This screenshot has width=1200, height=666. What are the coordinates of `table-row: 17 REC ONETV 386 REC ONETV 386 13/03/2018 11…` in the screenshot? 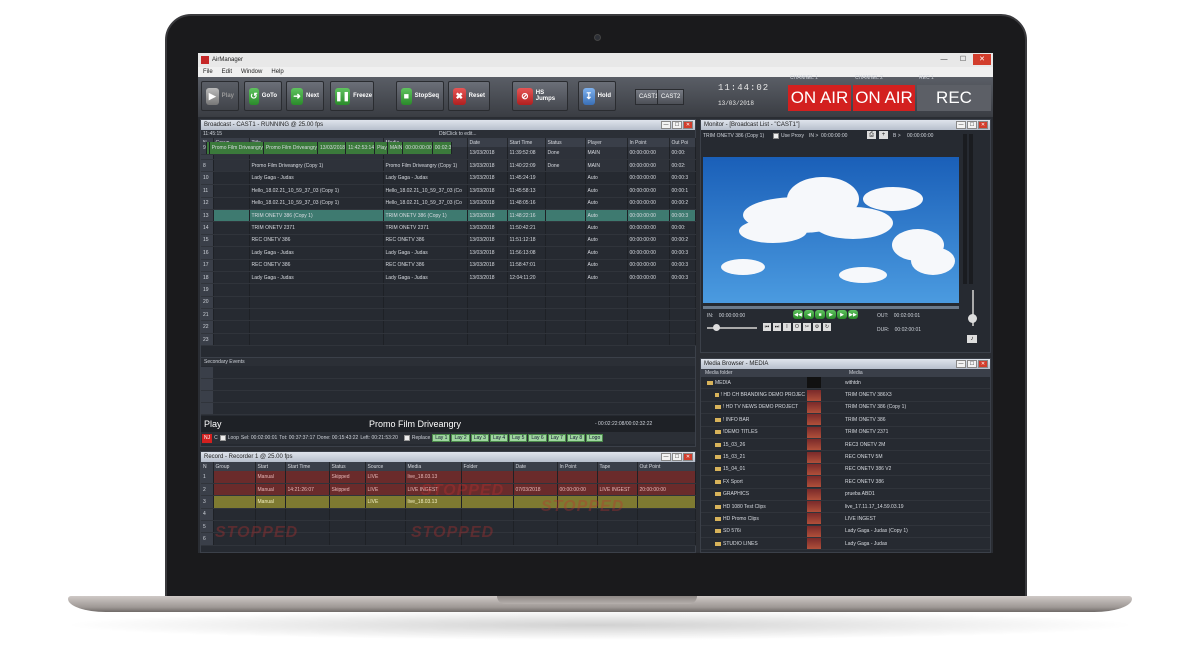 It's located at (448, 265).